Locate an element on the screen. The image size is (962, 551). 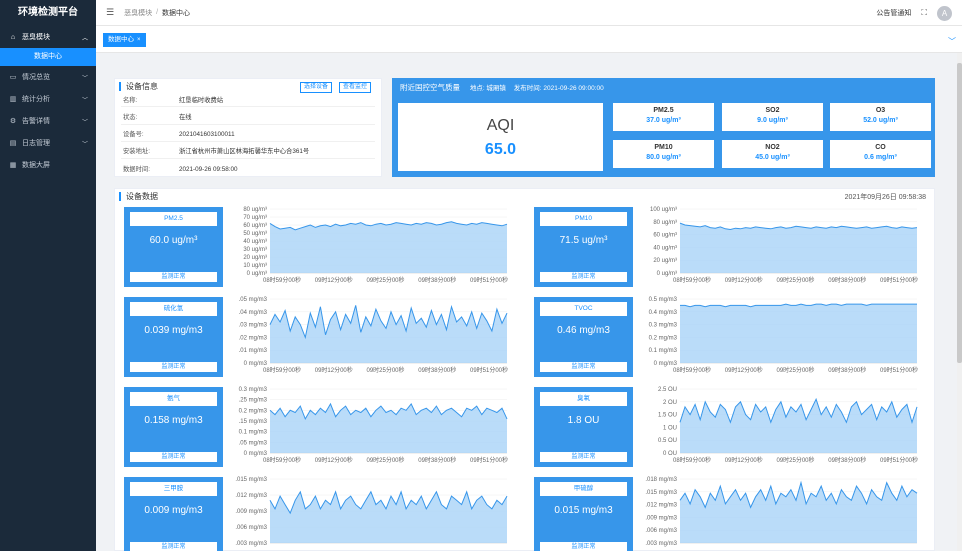
monitor-icon: ▭ is located at coordinates (13, 77).